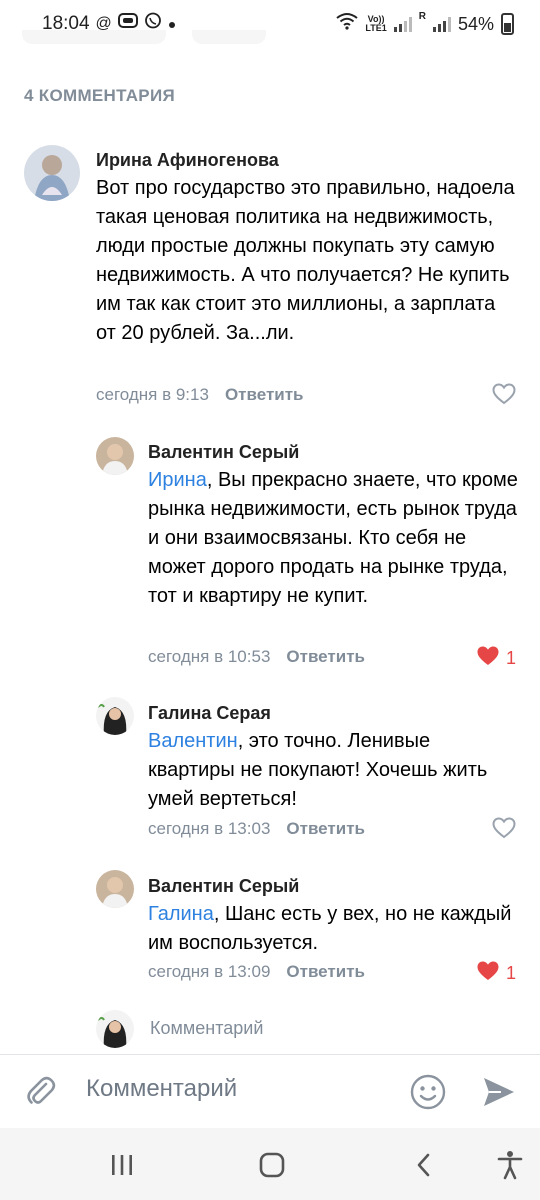  I want to click on back-icon, so click(424, 1165).